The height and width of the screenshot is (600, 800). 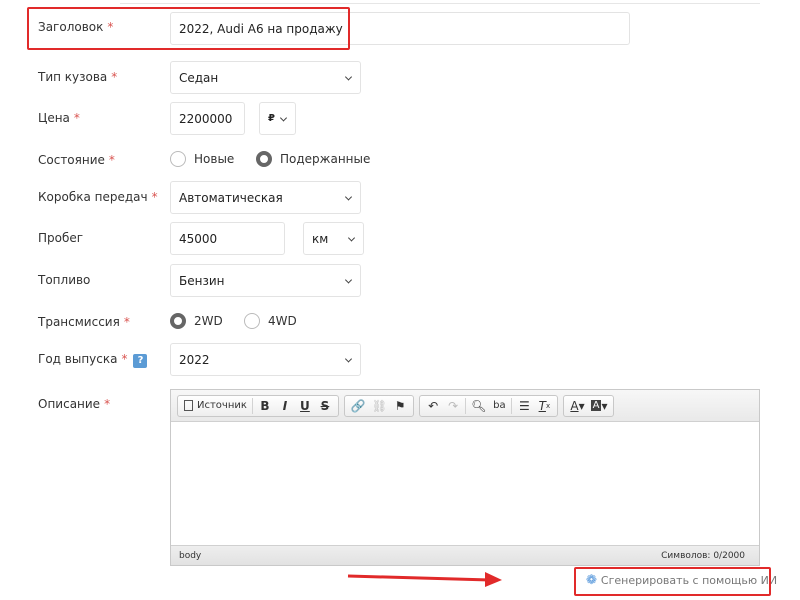 What do you see at coordinates (577, 406) in the screenshot?
I see `text-color-icon: A ▾` at bounding box center [577, 406].